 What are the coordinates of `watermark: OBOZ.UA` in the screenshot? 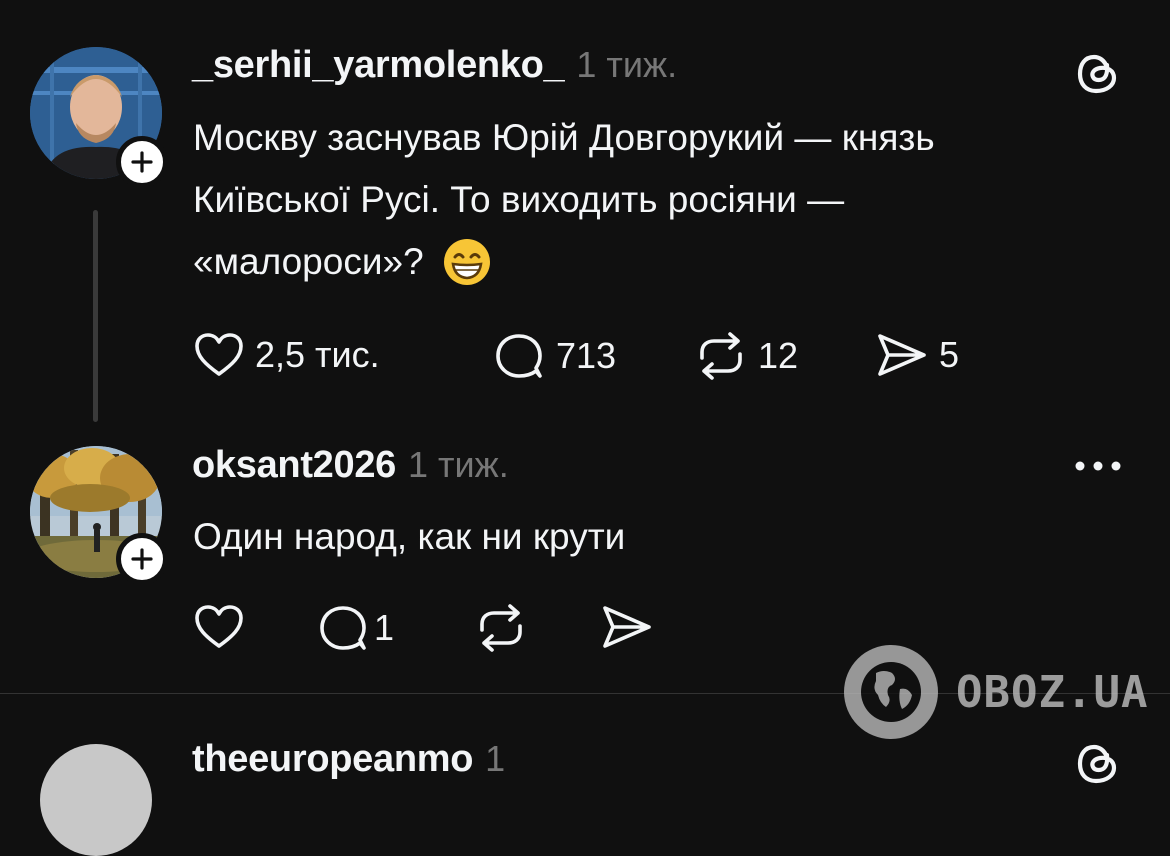 It's located at (995, 692).